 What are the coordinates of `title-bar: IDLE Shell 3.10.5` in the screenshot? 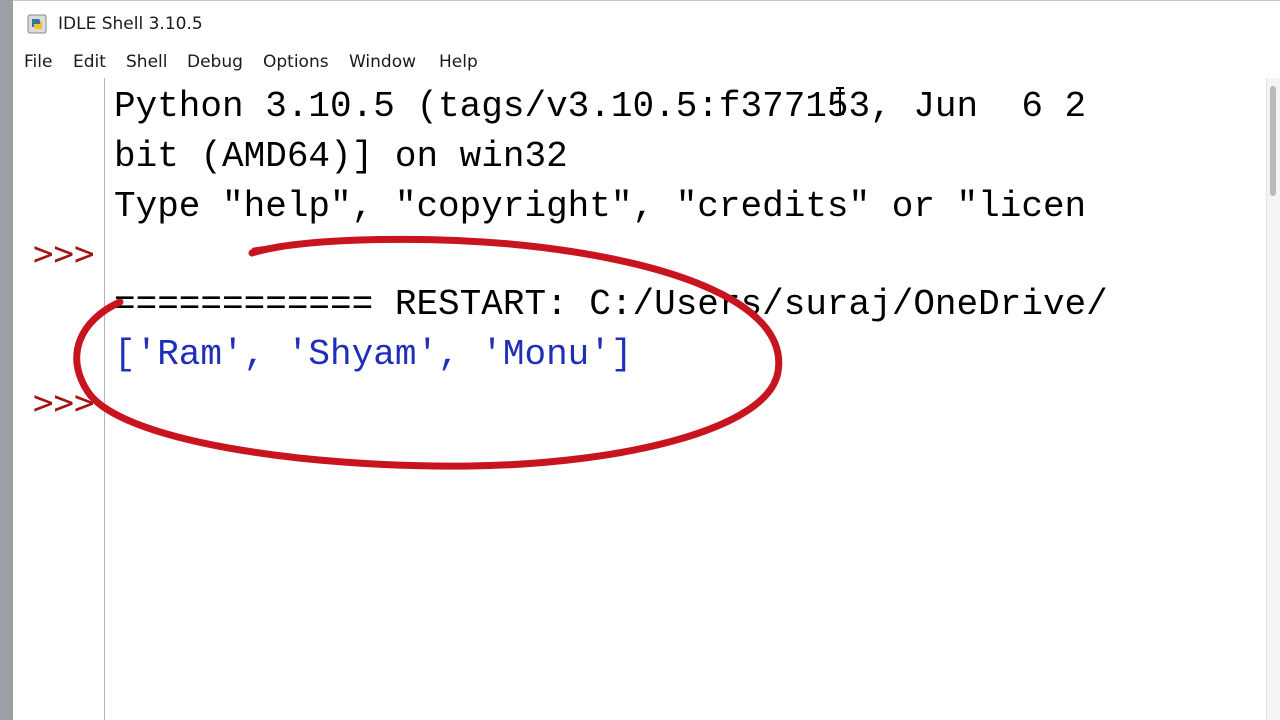 It's located at (646, 23).